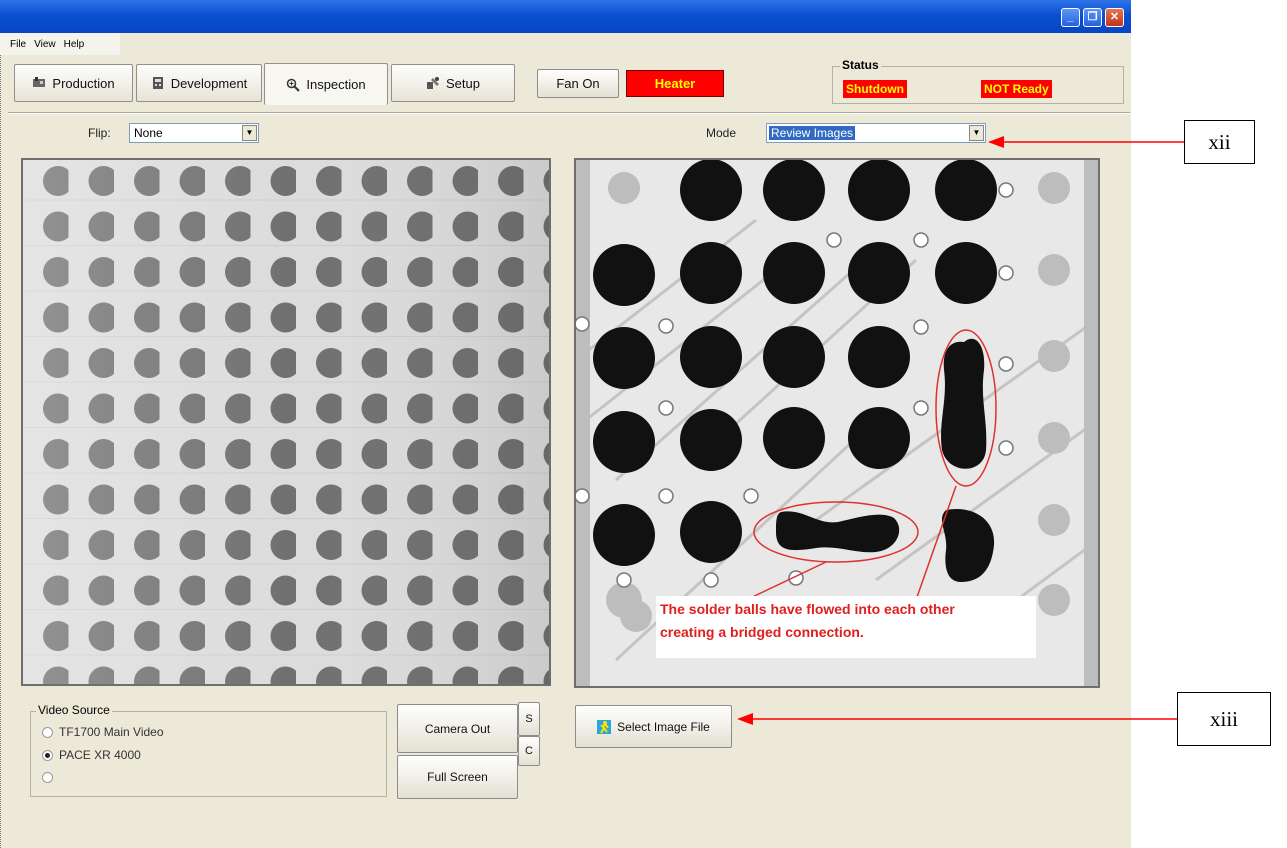 Image resolution: width=1287 pixels, height=848 pixels. I want to click on callout-select: xiii, so click(1224, 719).